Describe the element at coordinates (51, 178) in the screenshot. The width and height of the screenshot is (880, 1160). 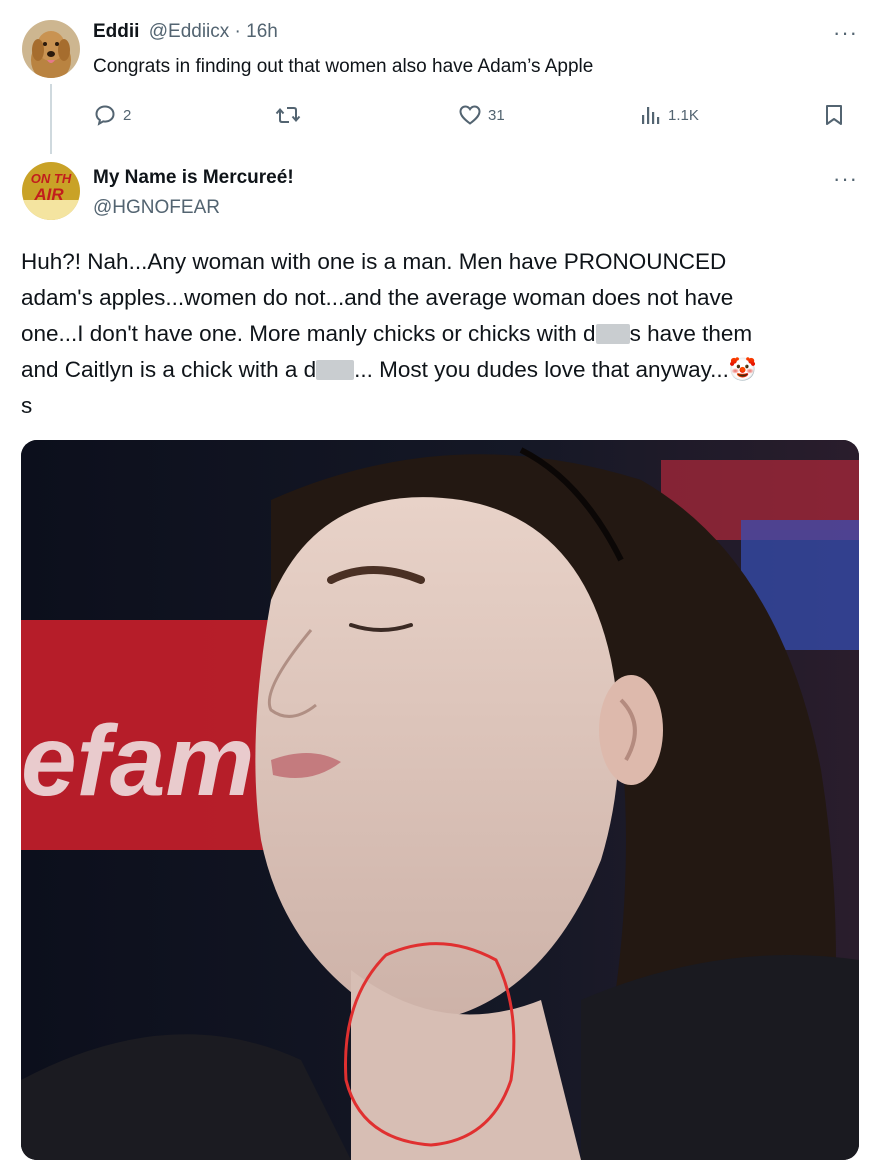
I see `avatar-text-top: ON TH` at that location.